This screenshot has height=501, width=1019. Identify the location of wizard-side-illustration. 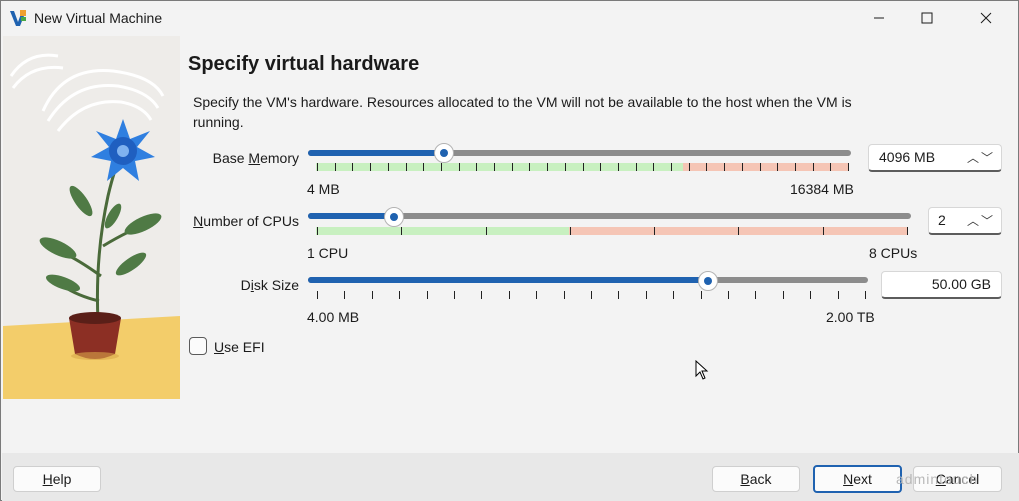
(91, 217).